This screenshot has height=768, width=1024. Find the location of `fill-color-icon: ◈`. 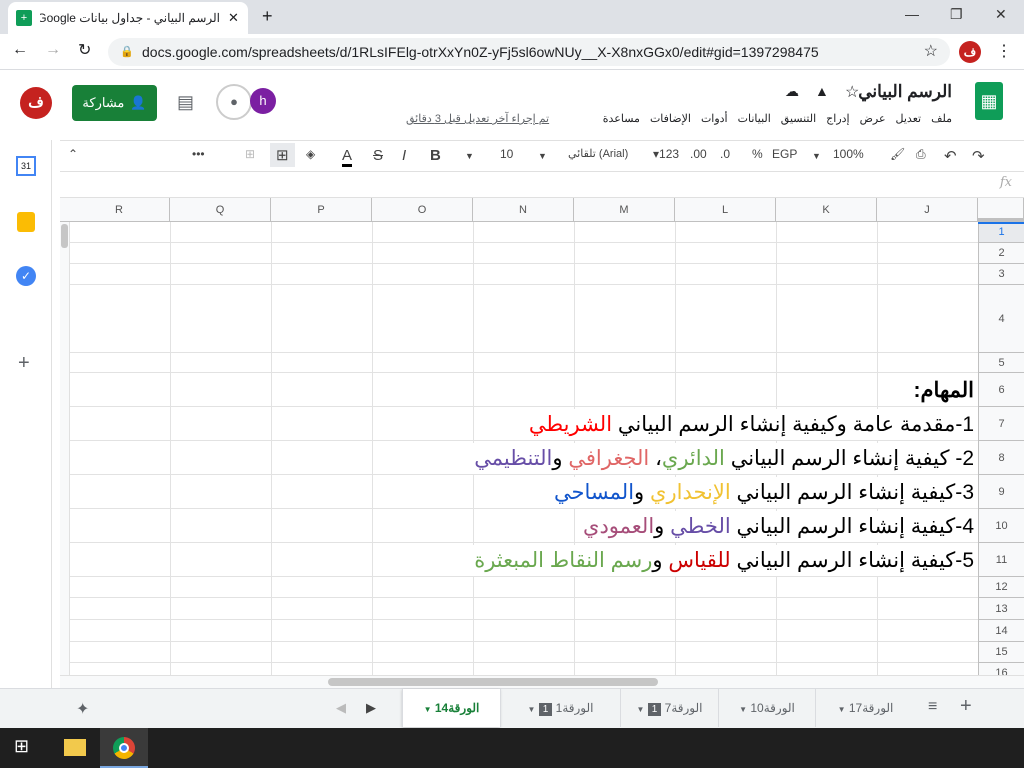

fill-color-icon: ◈ is located at coordinates (310, 154).